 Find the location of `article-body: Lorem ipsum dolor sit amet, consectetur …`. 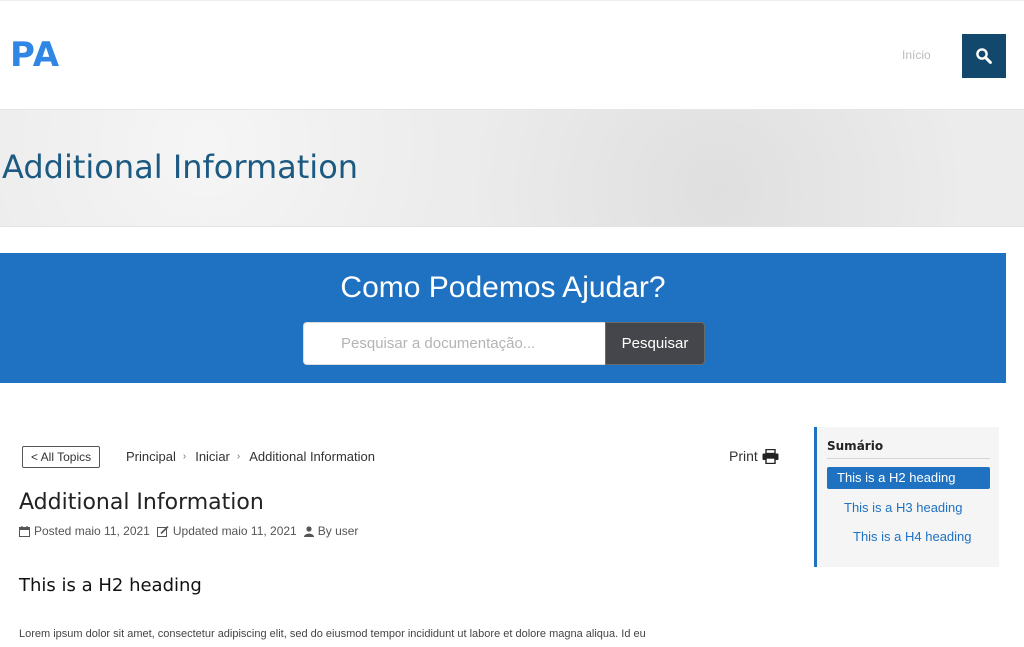

article-body: Lorem ipsum dolor sit amet, consectetur … is located at coordinates (332, 634).